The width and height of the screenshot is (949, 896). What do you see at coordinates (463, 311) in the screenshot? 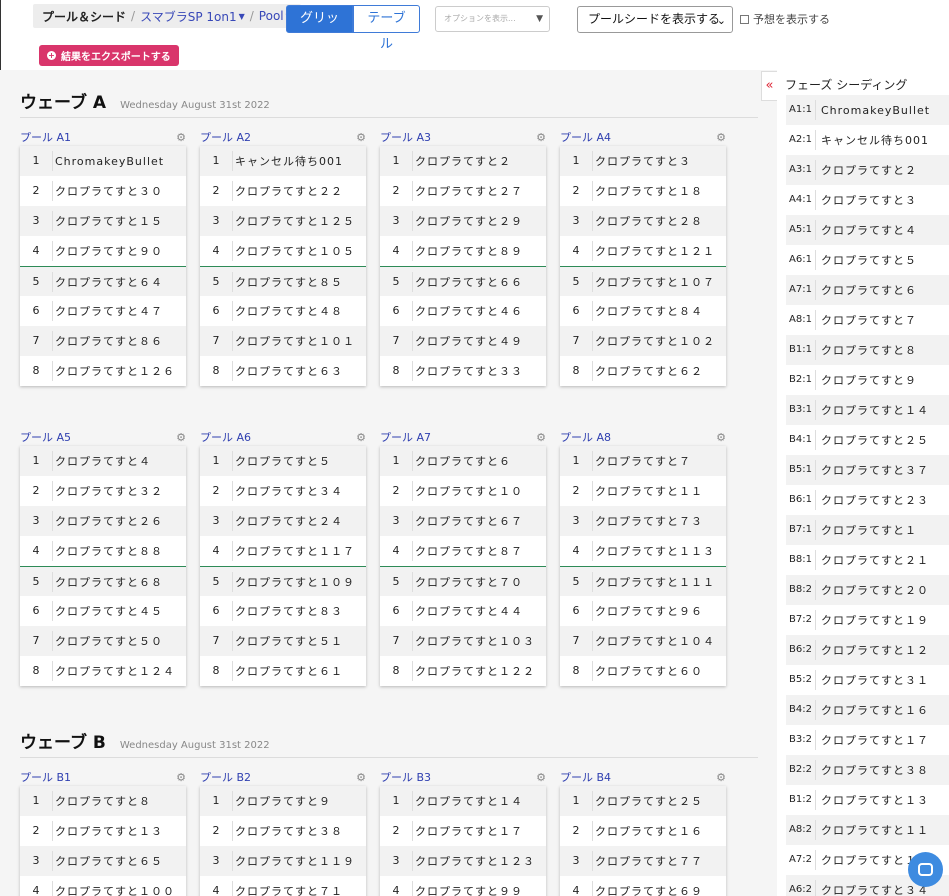
I see `entrant-row: 6 クロプラてすと４６` at bounding box center [463, 311].